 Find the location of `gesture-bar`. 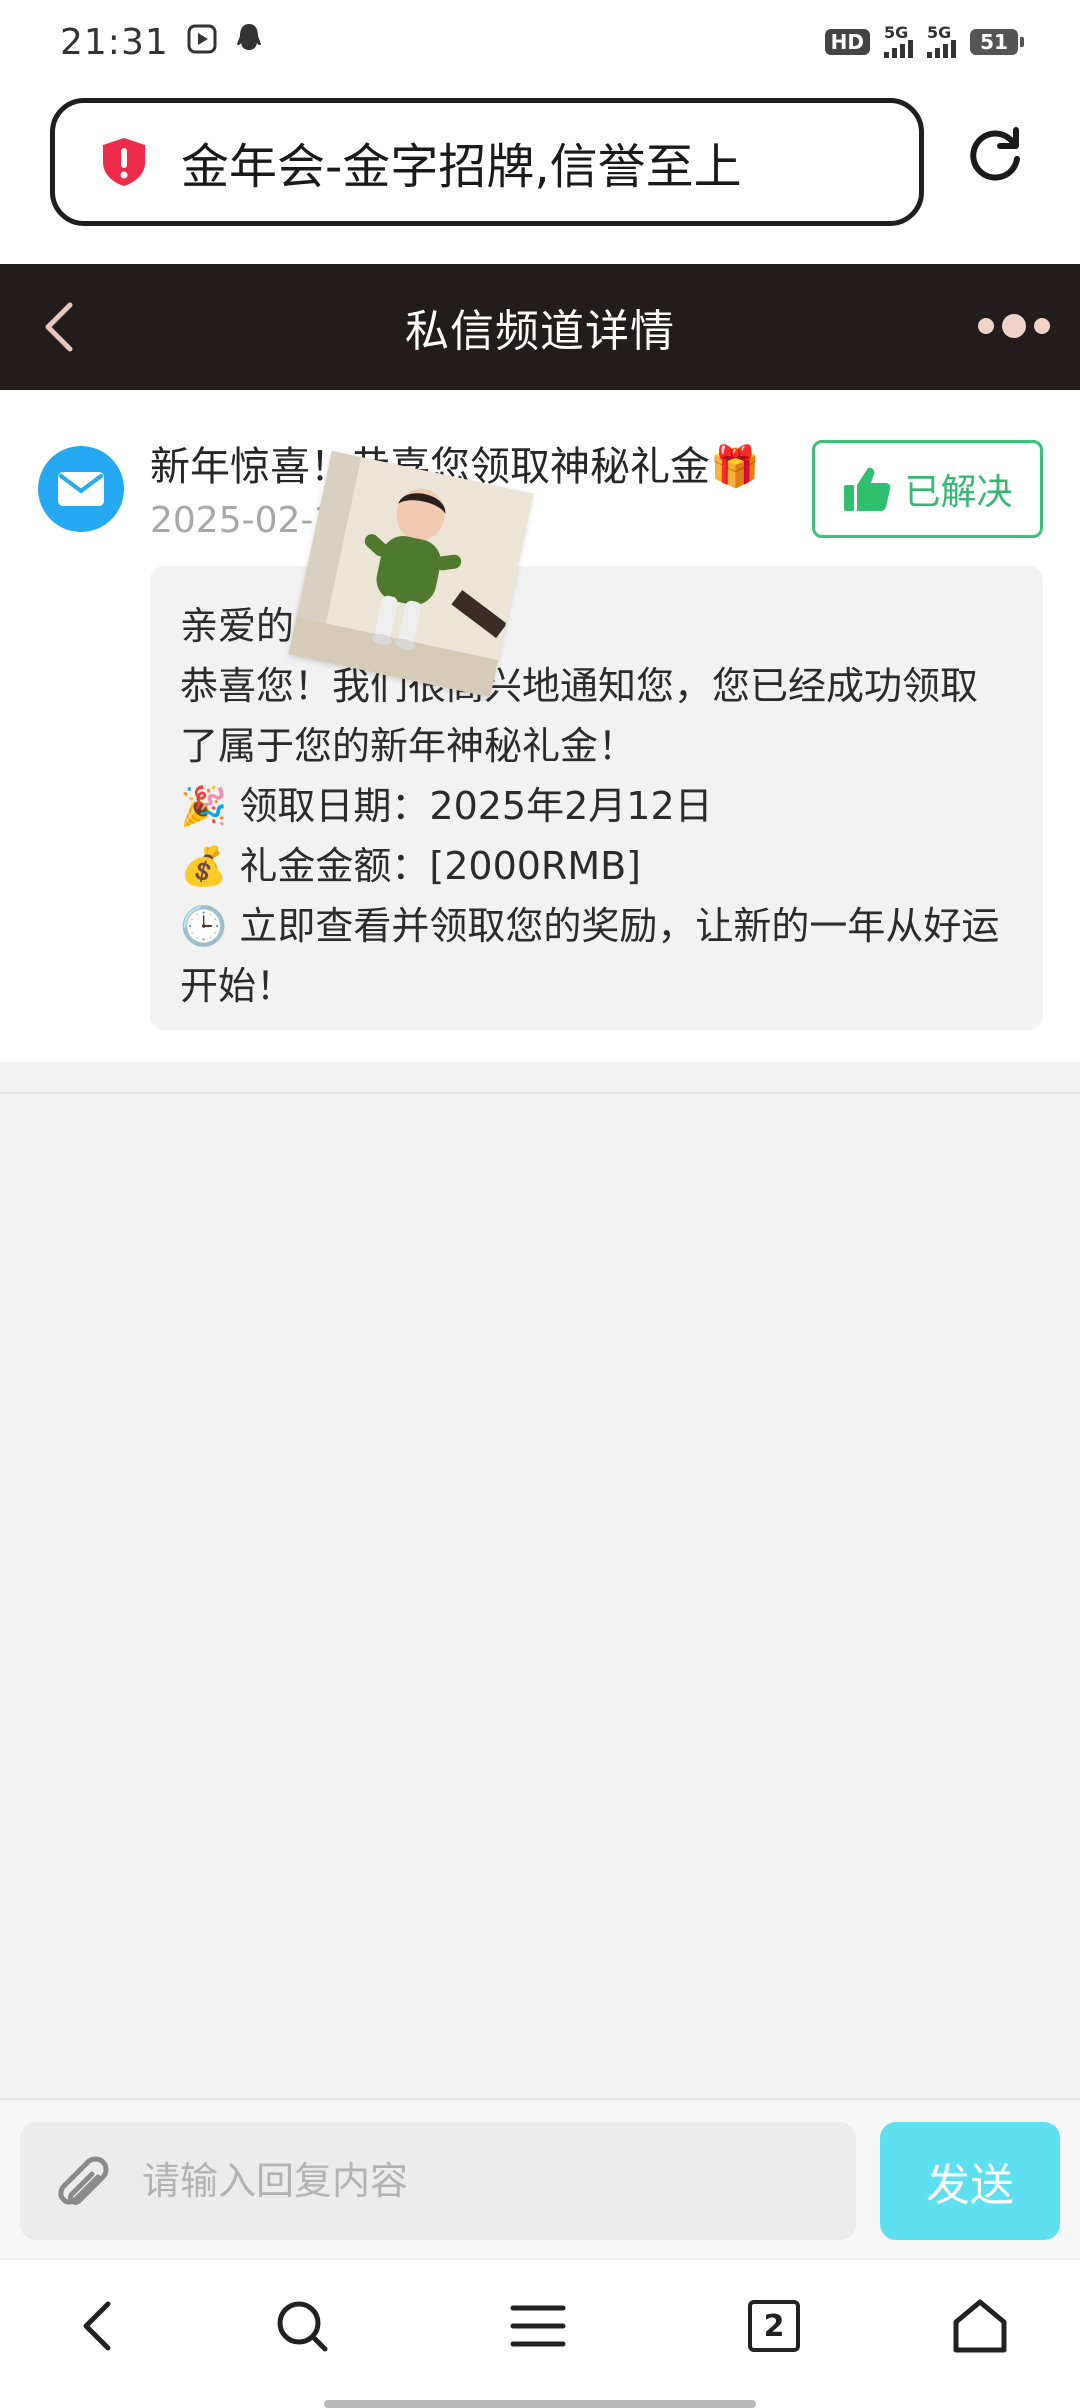

gesture-bar is located at coordinates (540, 2404).